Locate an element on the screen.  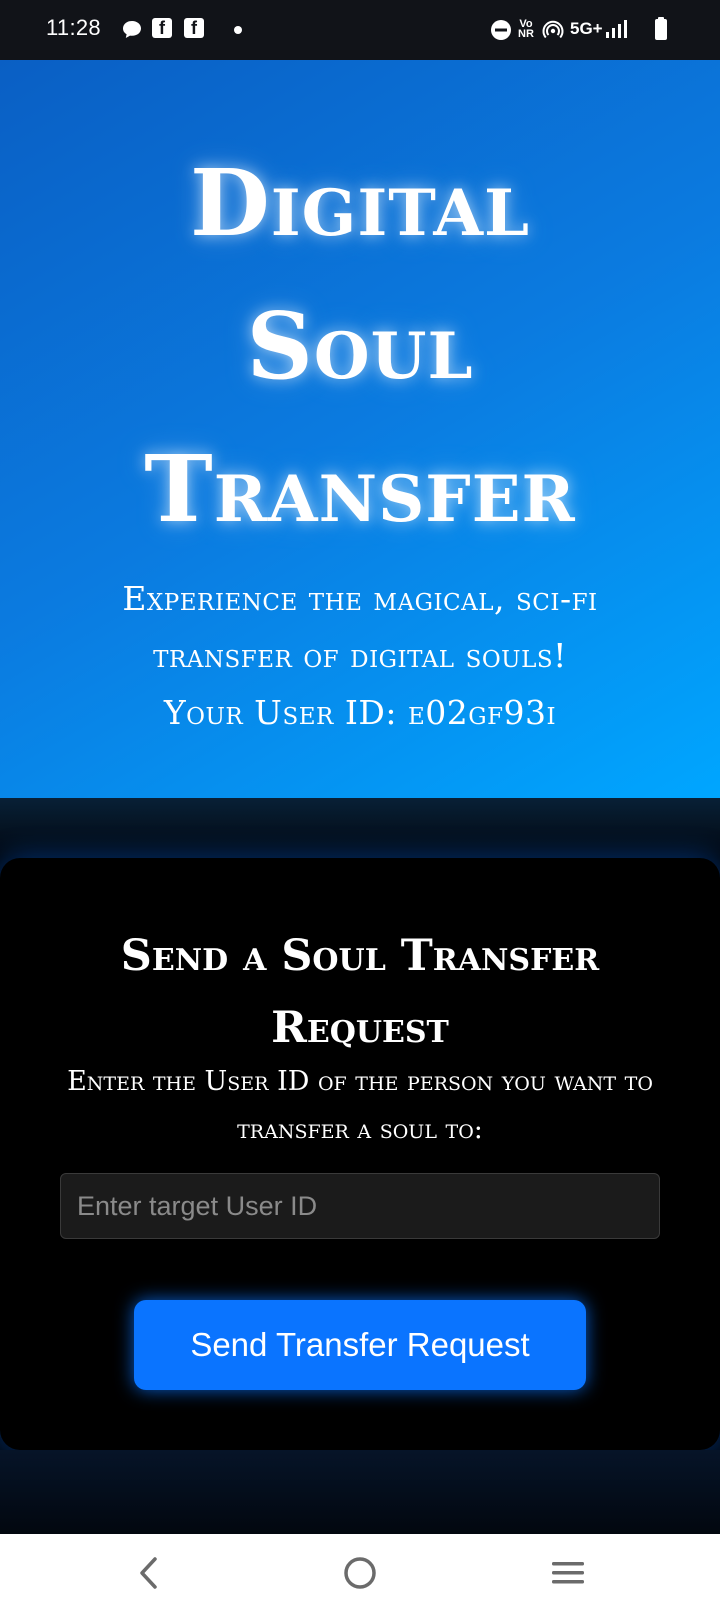
do-not-disturb-icon is located at coordinates (501, 30).